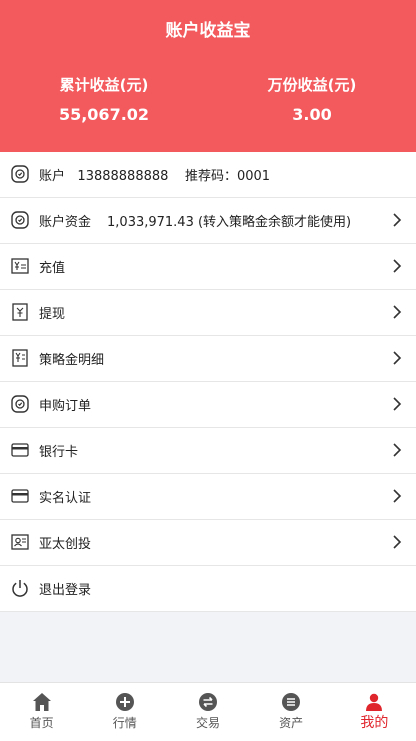  I want to click on bank-card-row: 银行卡, so click(208, 451).